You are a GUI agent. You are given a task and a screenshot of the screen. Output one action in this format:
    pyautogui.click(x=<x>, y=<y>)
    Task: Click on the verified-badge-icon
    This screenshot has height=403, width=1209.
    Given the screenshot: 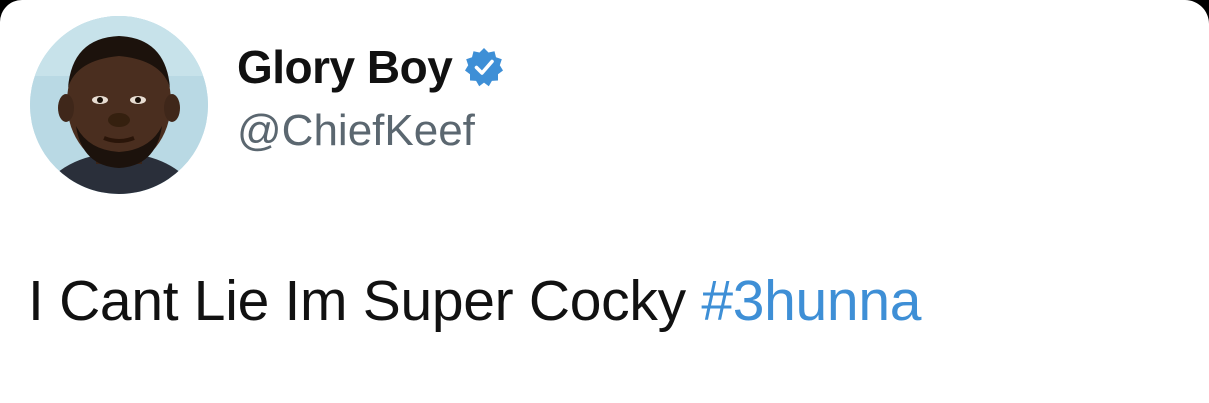 What is the action you would take?
    pyautogui.click(x=484, y=67)
    